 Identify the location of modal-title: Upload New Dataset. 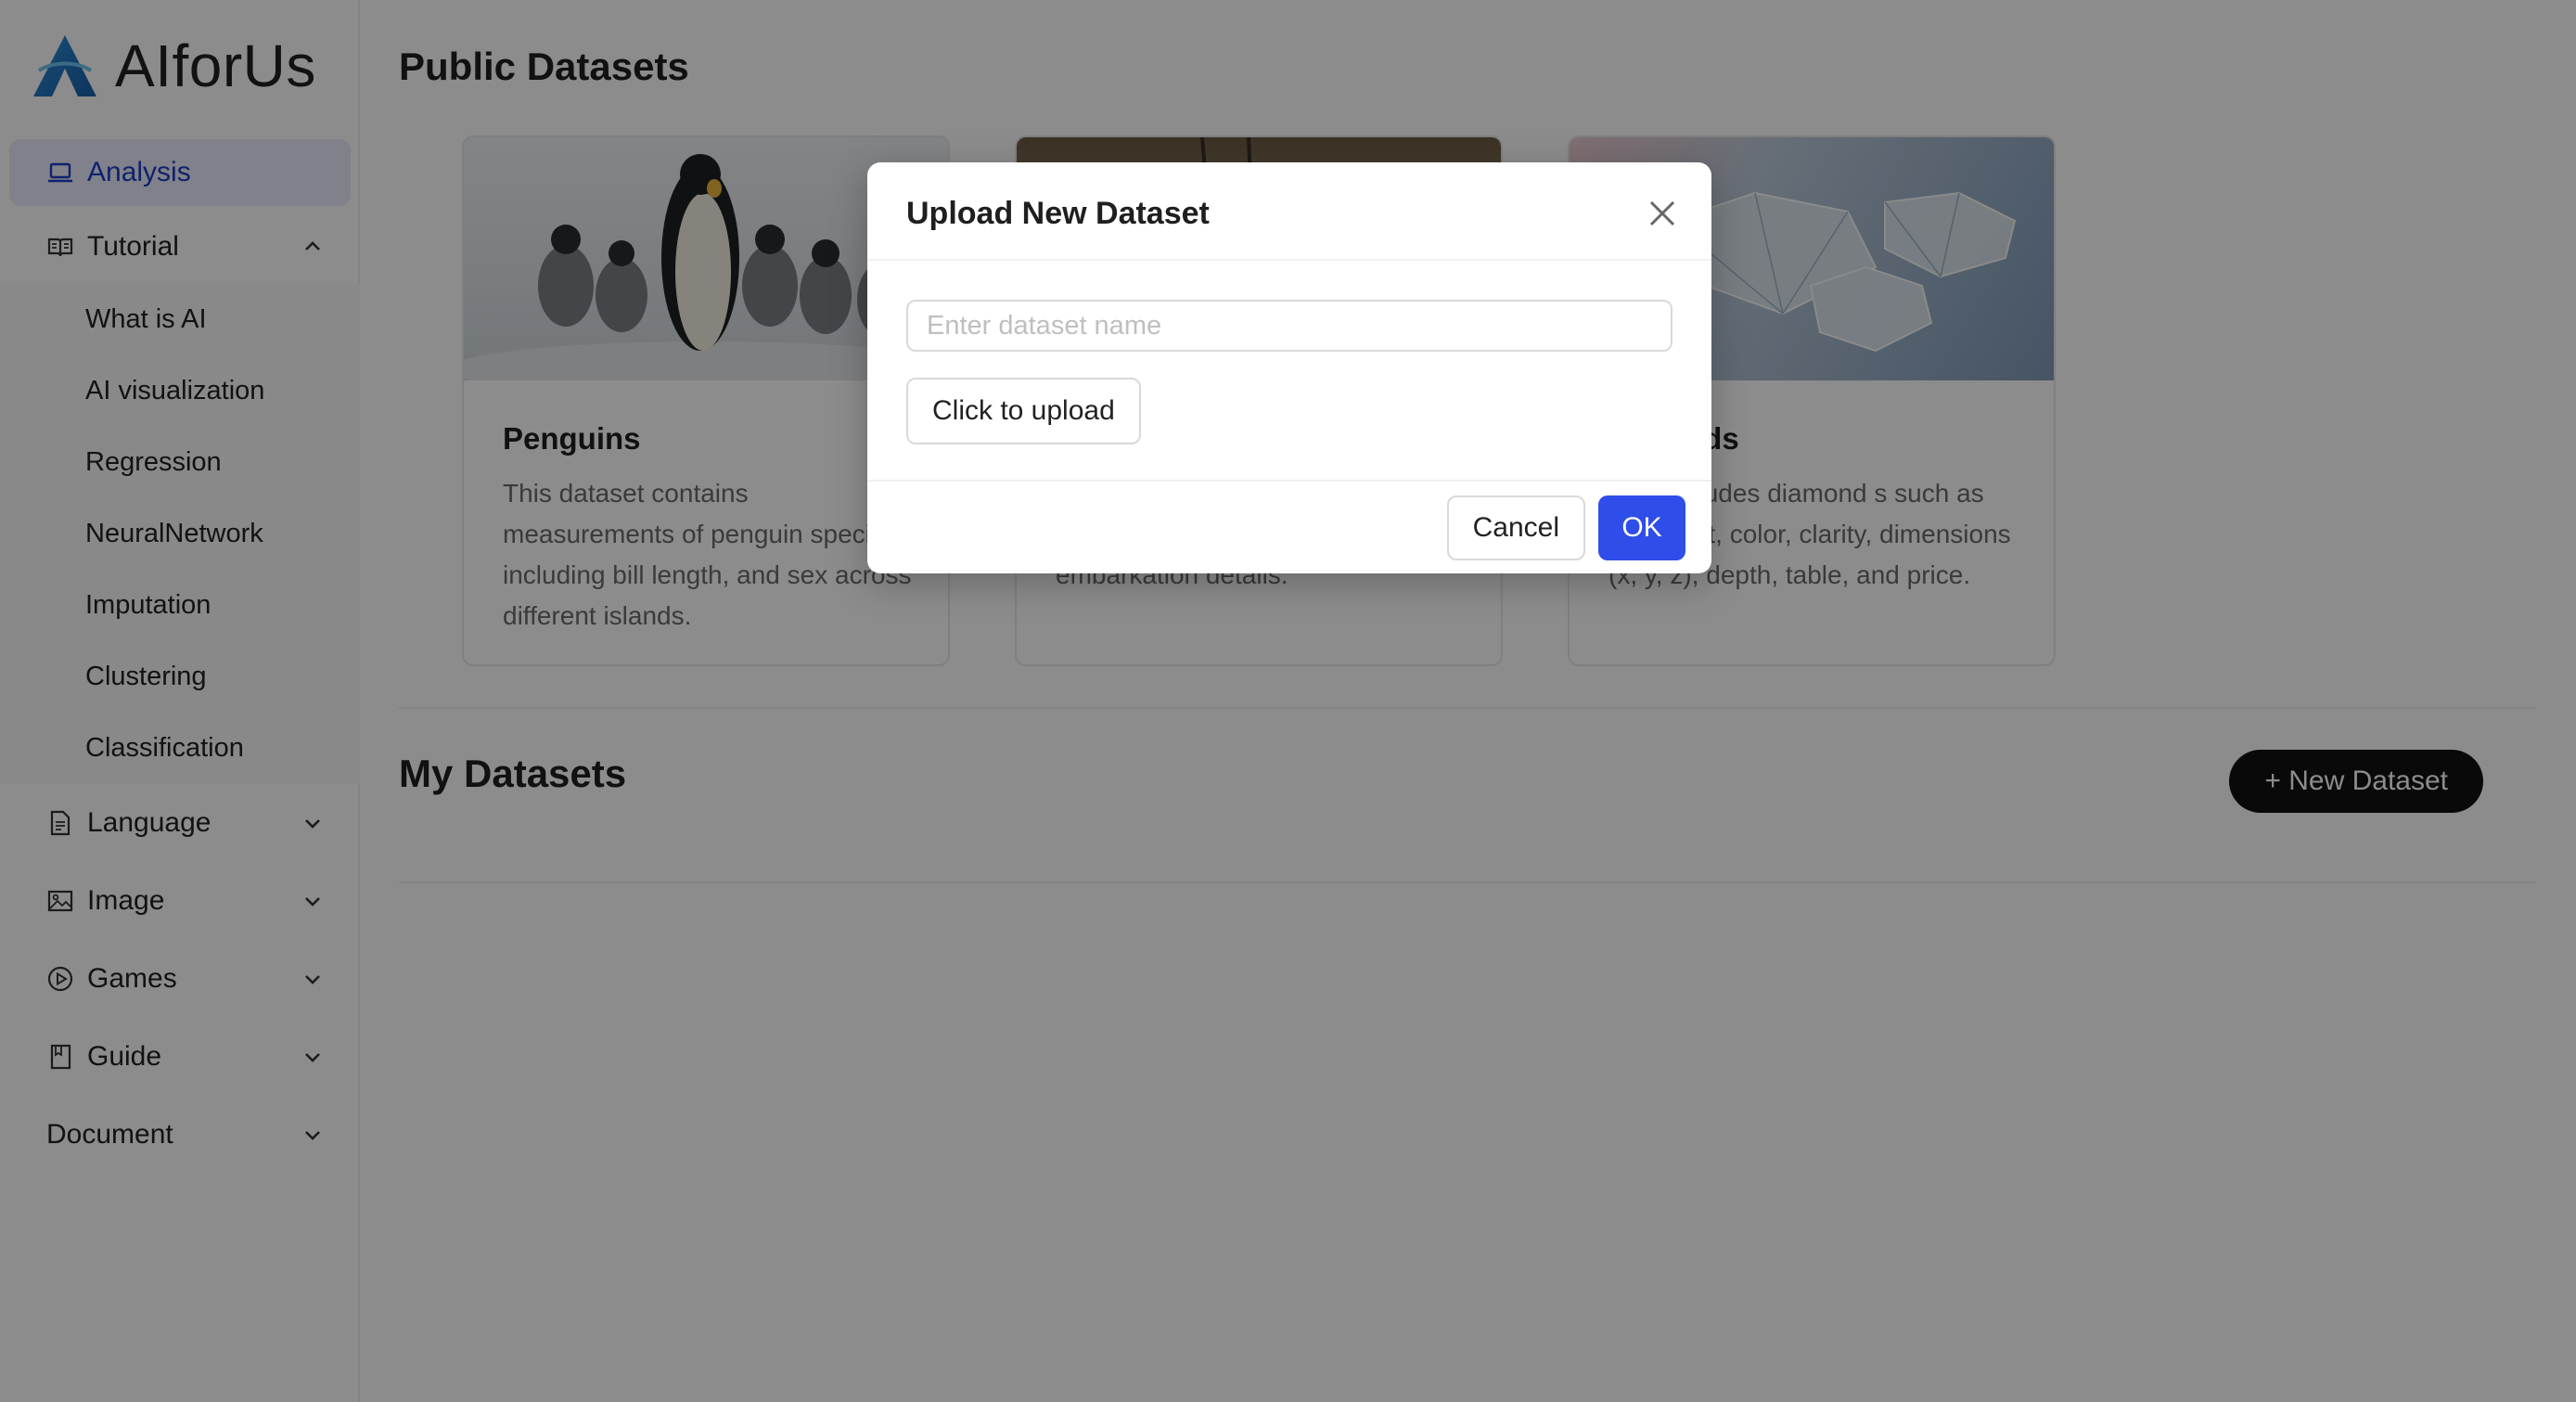
(1058, 213).